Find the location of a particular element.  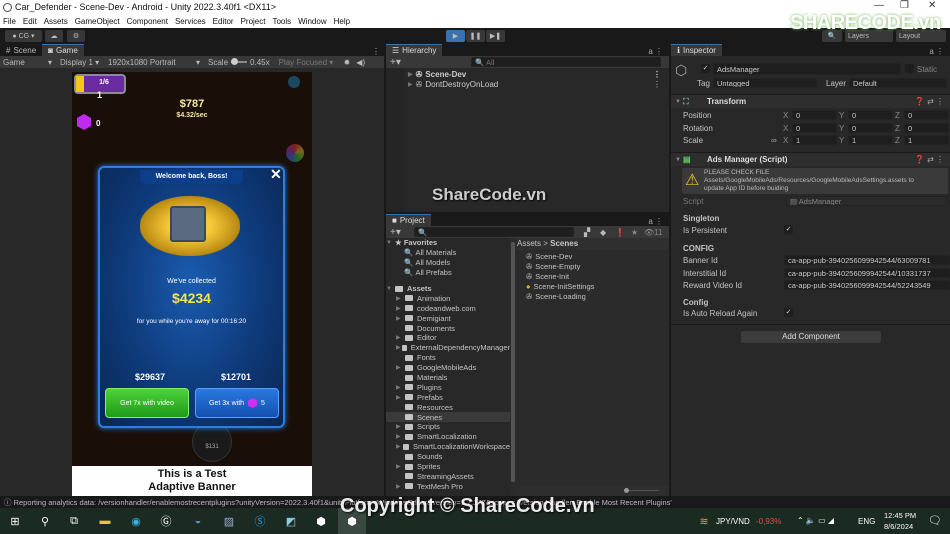

menu-project: Project is located at coordinates (253, 21).